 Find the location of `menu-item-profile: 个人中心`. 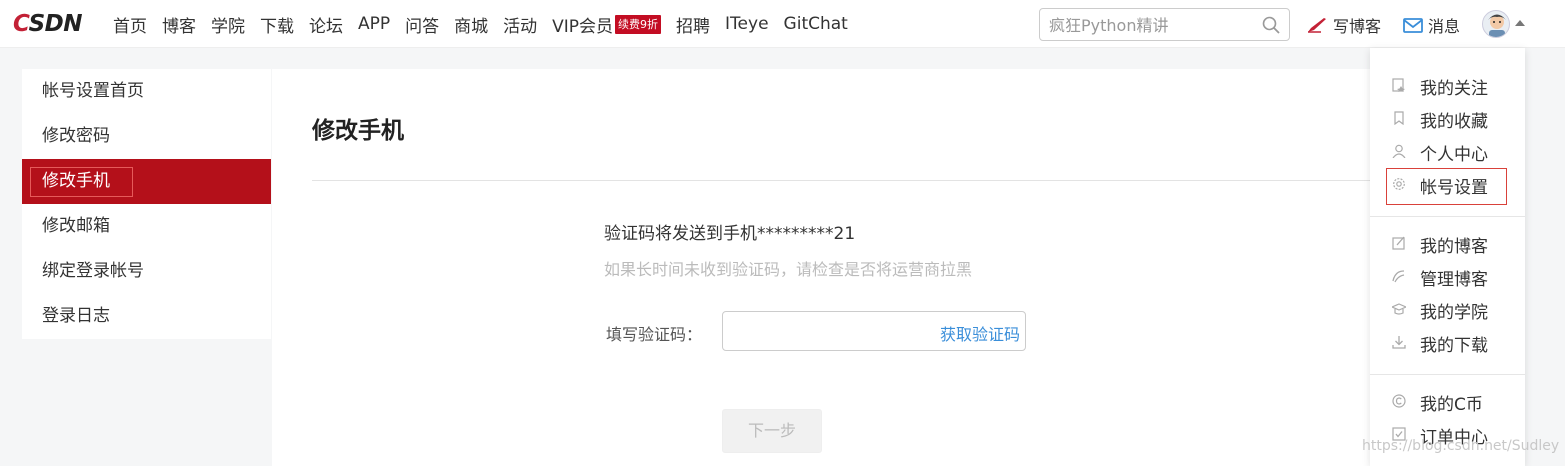

menu-item-profile: 个人中心 is located at coordinates (1447, 151).